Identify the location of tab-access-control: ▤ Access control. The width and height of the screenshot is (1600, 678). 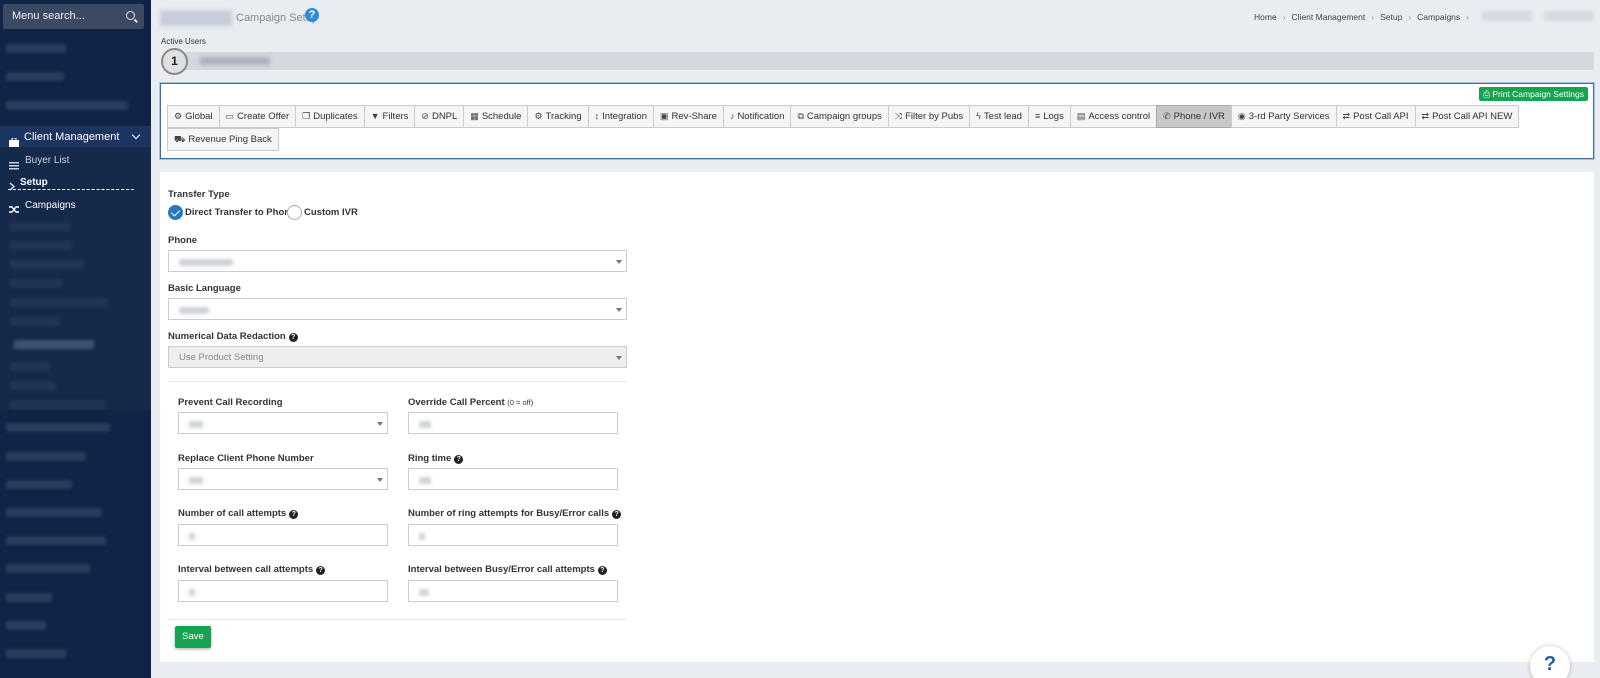
(1113, 116).